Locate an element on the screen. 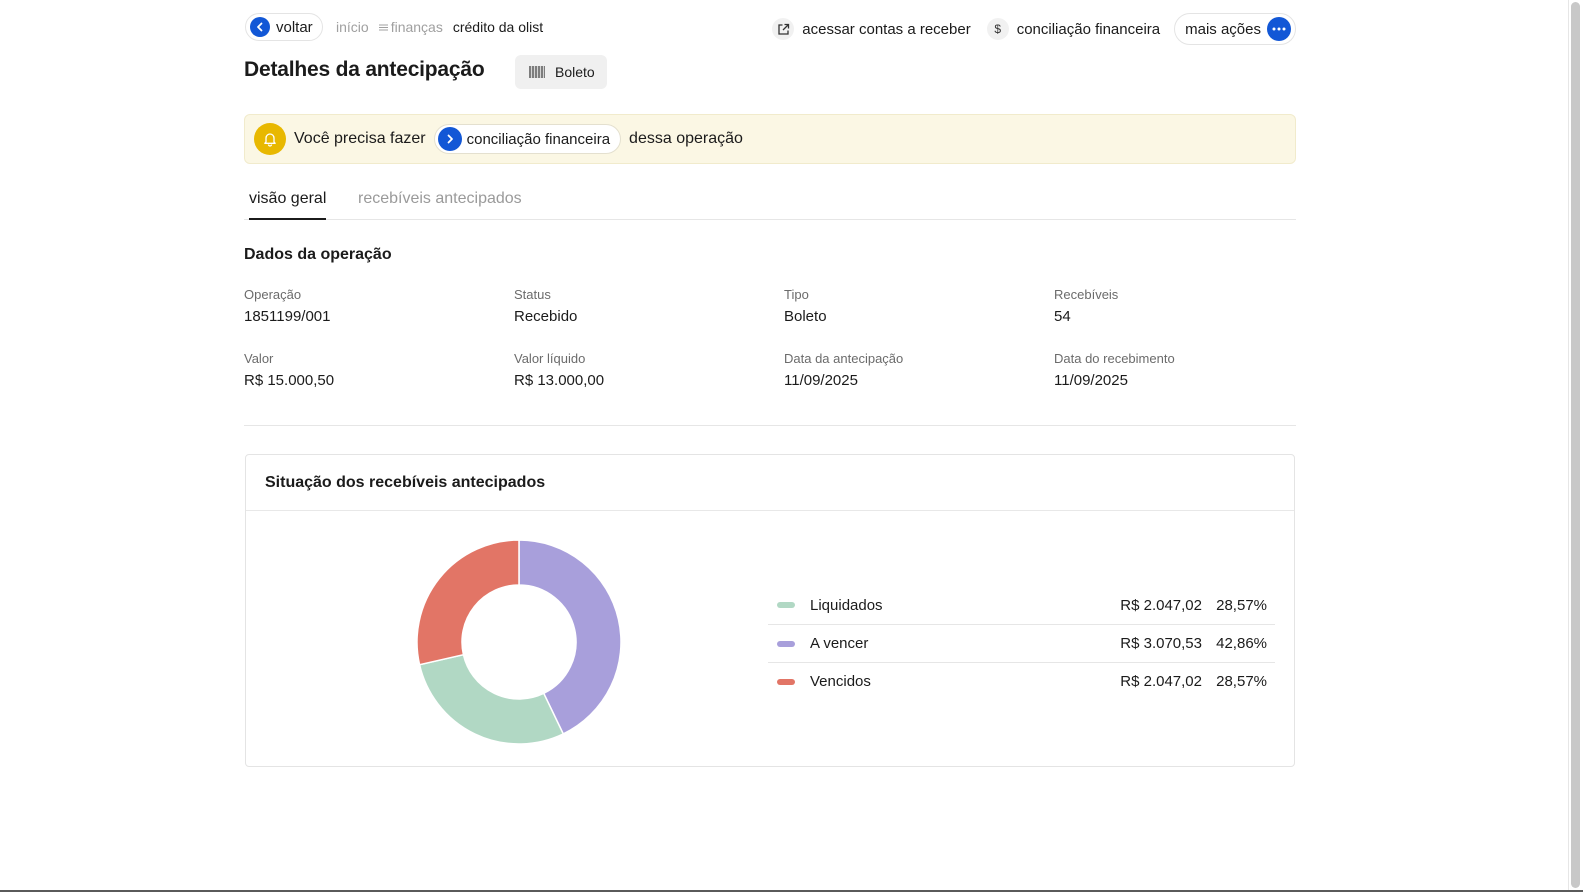  reconciliation-link: $ conciliação financeira is located at coordinates (1074, 29).